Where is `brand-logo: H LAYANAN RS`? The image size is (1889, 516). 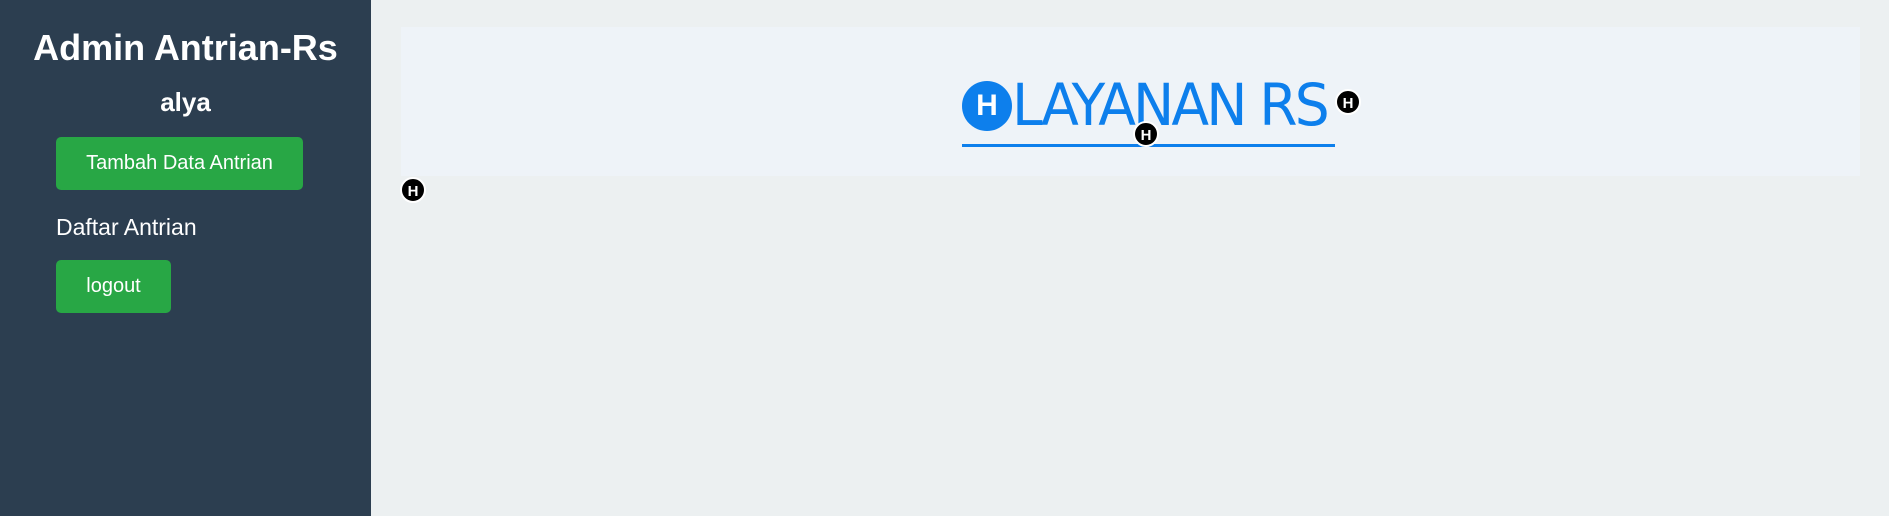 brand-logo: H LAYANAN RS is located at coordinates (1162, 100).